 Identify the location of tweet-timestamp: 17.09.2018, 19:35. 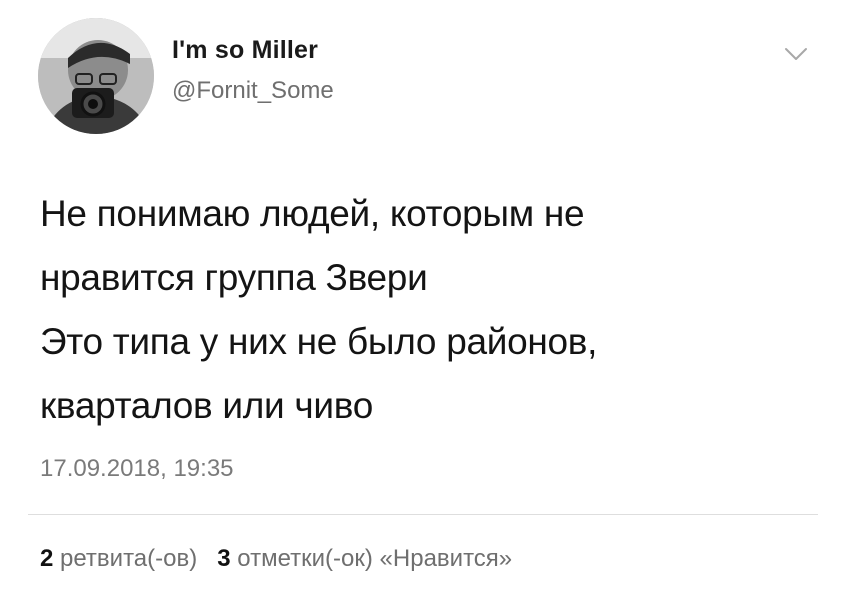
(137, 468).